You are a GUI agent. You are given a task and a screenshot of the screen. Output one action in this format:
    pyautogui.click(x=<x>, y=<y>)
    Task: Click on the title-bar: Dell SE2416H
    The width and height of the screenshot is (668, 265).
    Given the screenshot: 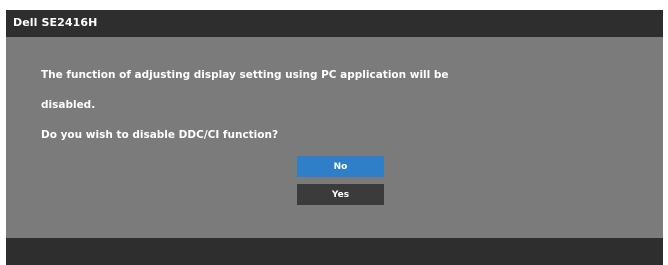 What is the action you would take?
    pyautogui.click(x=334, y=23)
    